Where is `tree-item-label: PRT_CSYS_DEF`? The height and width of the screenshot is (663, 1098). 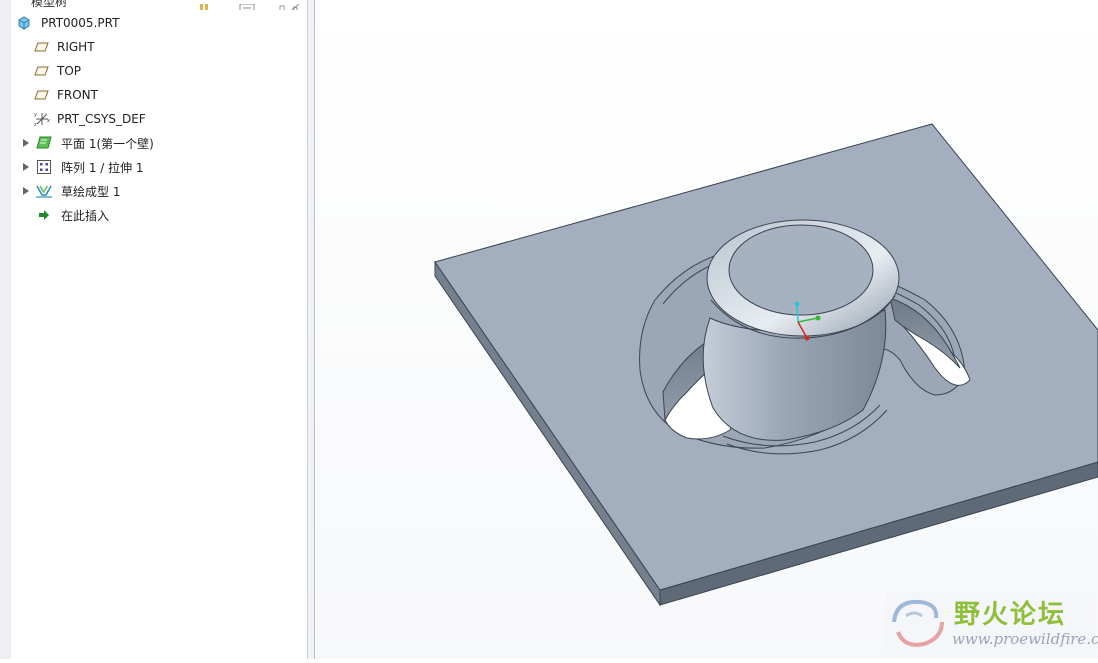 tree-item-label: PRT_CSYS_DEF is located at coordinates (101, 119).